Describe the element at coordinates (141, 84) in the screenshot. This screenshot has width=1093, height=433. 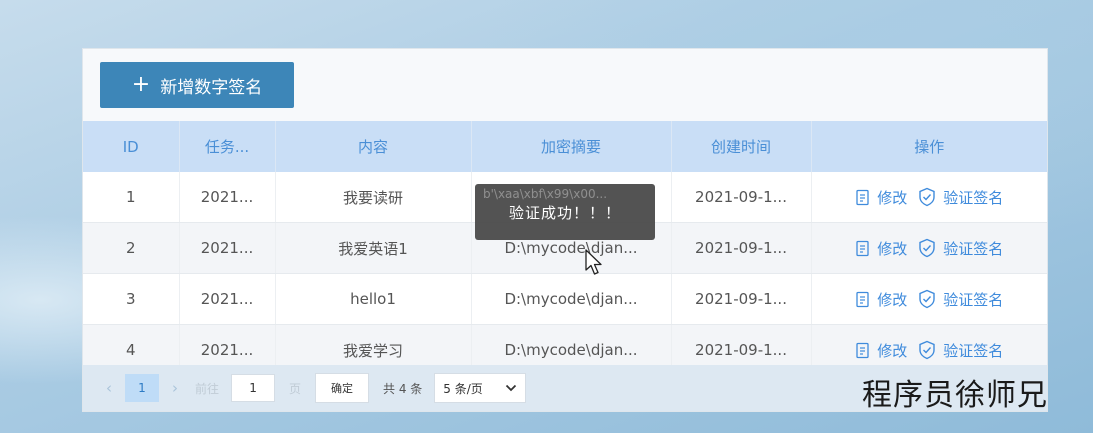
I see `plus-icon: +` at that location.